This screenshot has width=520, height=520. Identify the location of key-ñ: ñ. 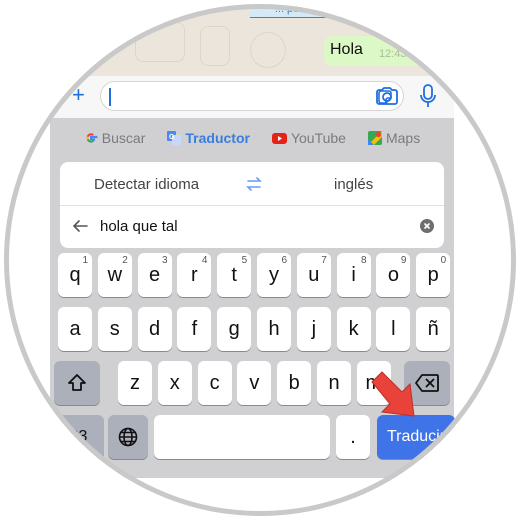
(433, 329).